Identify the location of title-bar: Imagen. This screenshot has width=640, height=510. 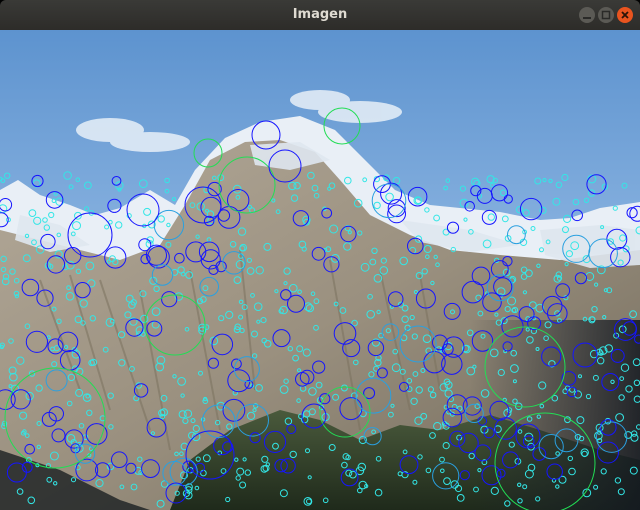
(320, 15).